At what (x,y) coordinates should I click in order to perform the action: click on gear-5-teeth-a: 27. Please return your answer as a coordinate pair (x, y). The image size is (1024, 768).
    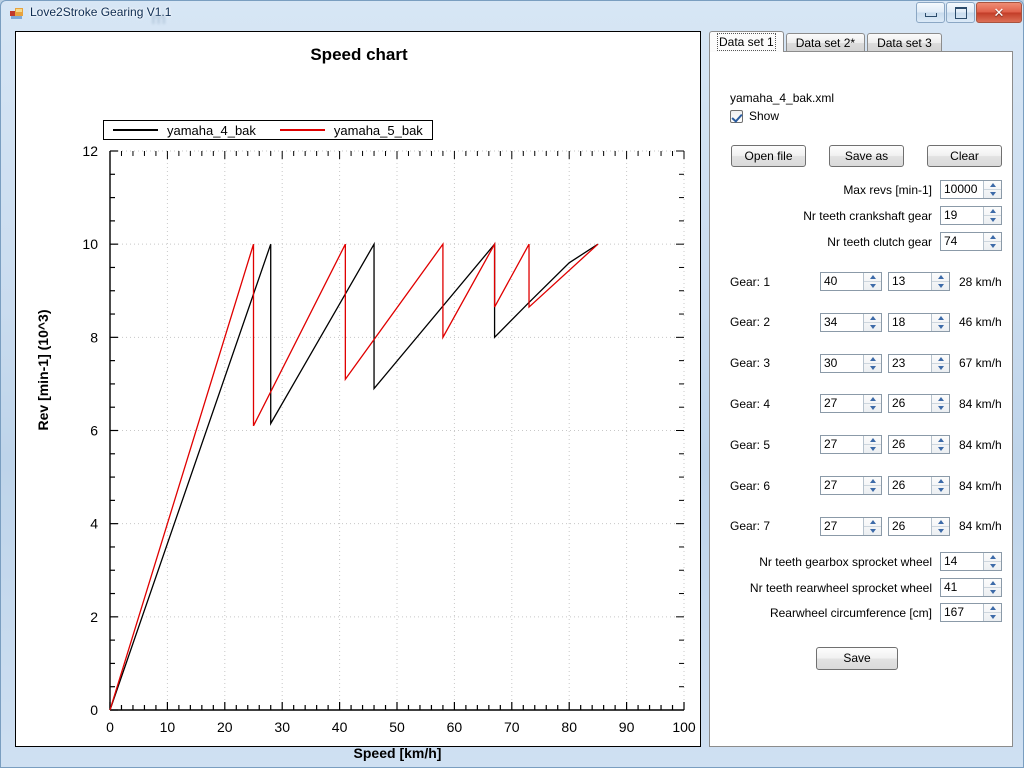
    Looking at the image, I should click on (851, 445).